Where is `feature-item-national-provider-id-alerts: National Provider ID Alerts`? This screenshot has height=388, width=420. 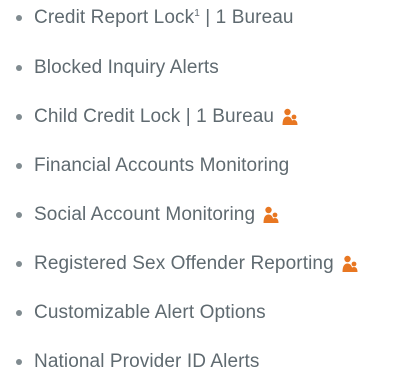 feature-item-national-provider-id-alerts: National Provider ID Alerts is located at coordinates (130, 362).